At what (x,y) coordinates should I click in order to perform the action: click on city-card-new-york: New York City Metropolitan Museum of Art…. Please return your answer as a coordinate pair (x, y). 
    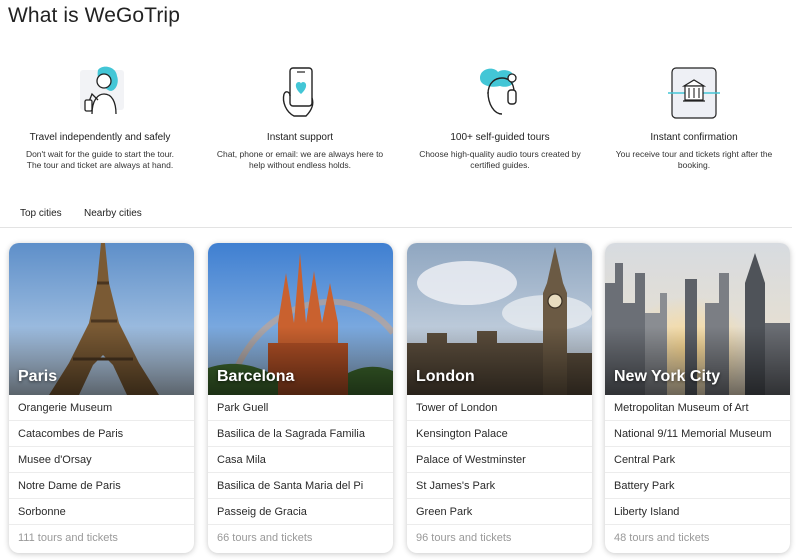
    Looking at the image, I should click on (697, 398).